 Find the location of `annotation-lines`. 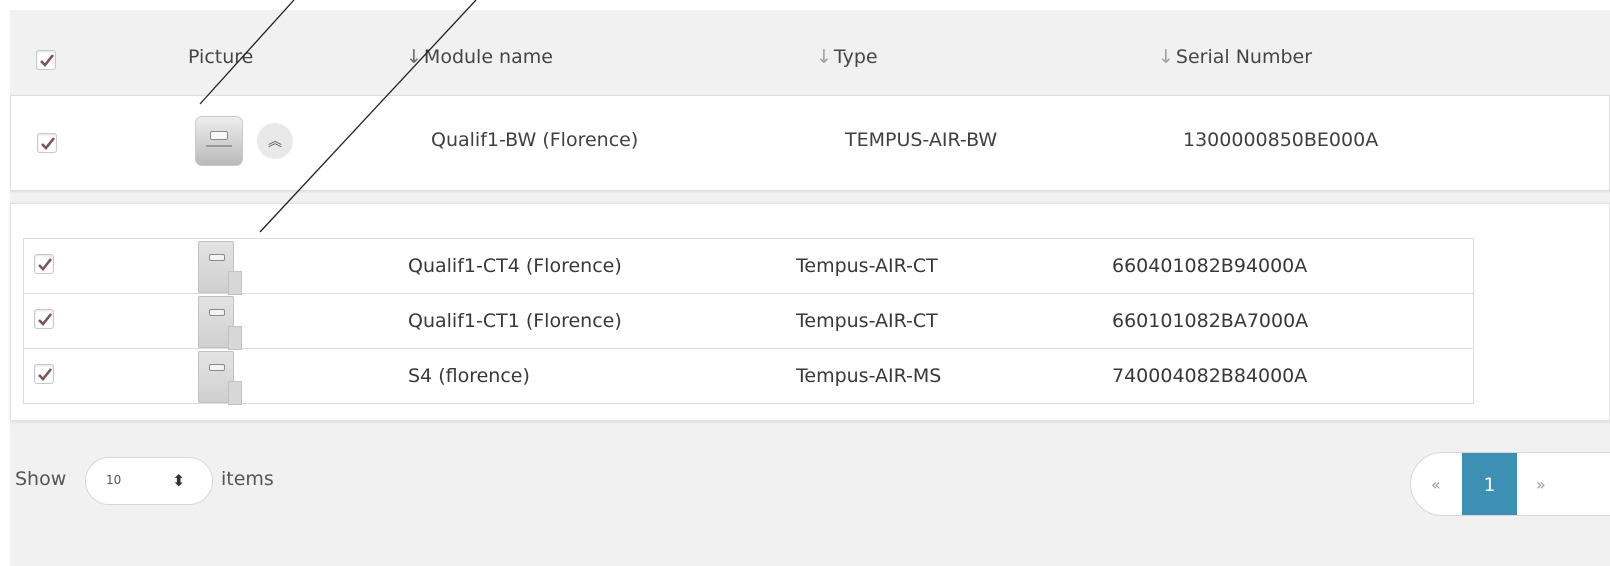

annotation-lines is located at coordinates (338, 116).